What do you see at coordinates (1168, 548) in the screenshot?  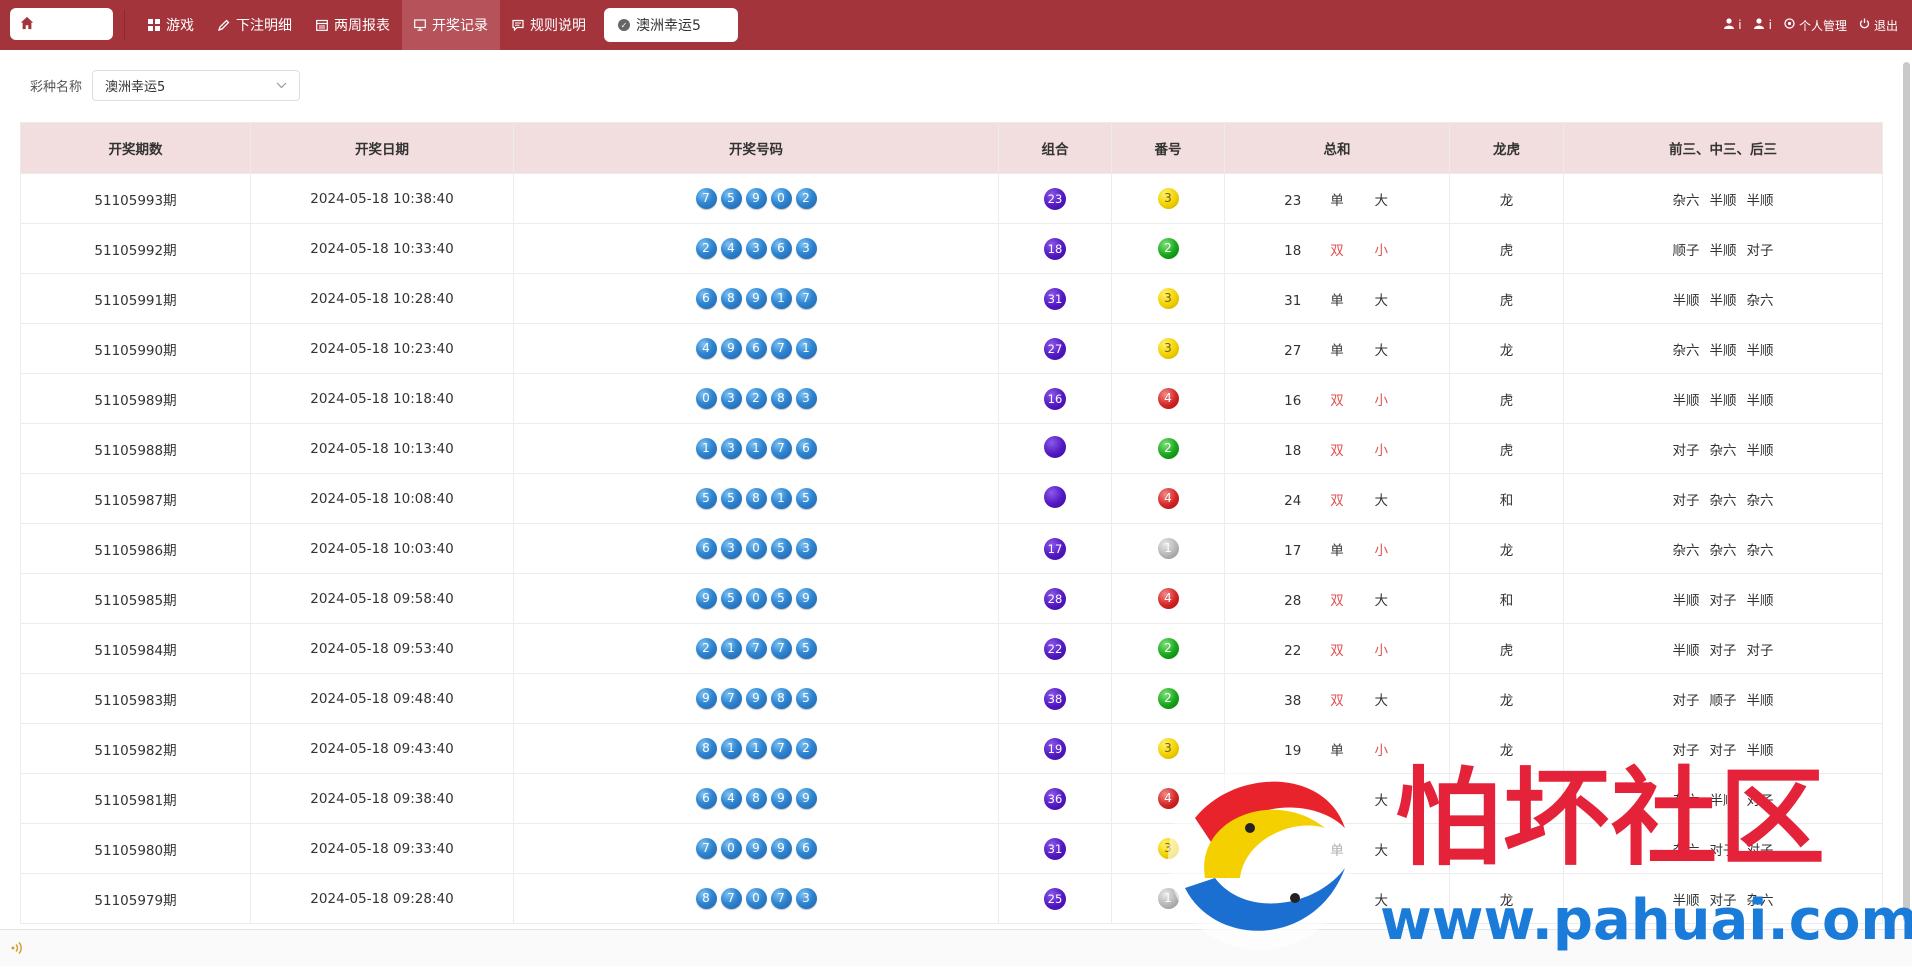 I see `cell-fan: 1` at bounding box center [1168, 548].